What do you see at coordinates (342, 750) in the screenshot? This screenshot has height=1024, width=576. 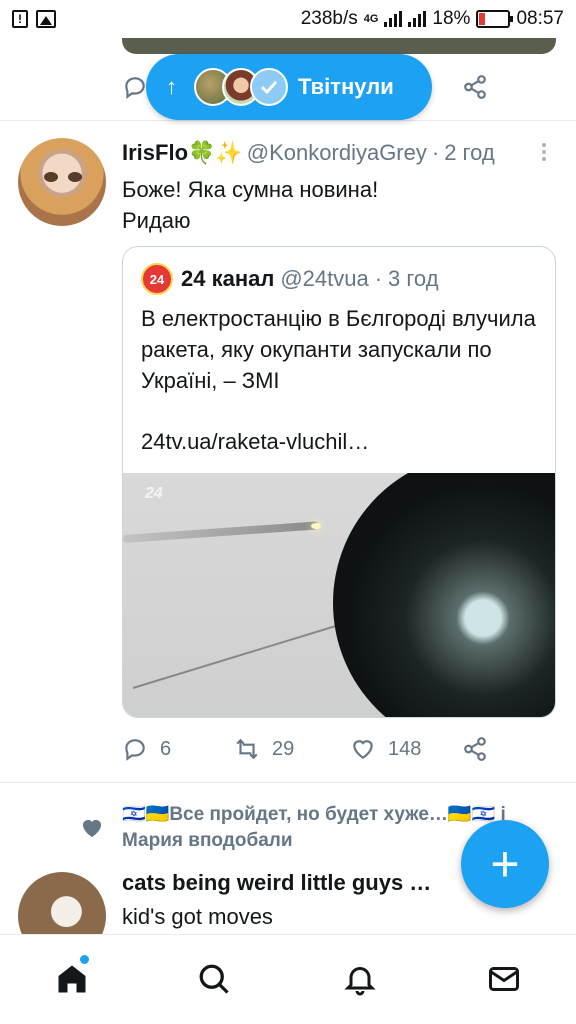 I see `tweet-actions: 6 29 148` at bounding box center [342, 750].